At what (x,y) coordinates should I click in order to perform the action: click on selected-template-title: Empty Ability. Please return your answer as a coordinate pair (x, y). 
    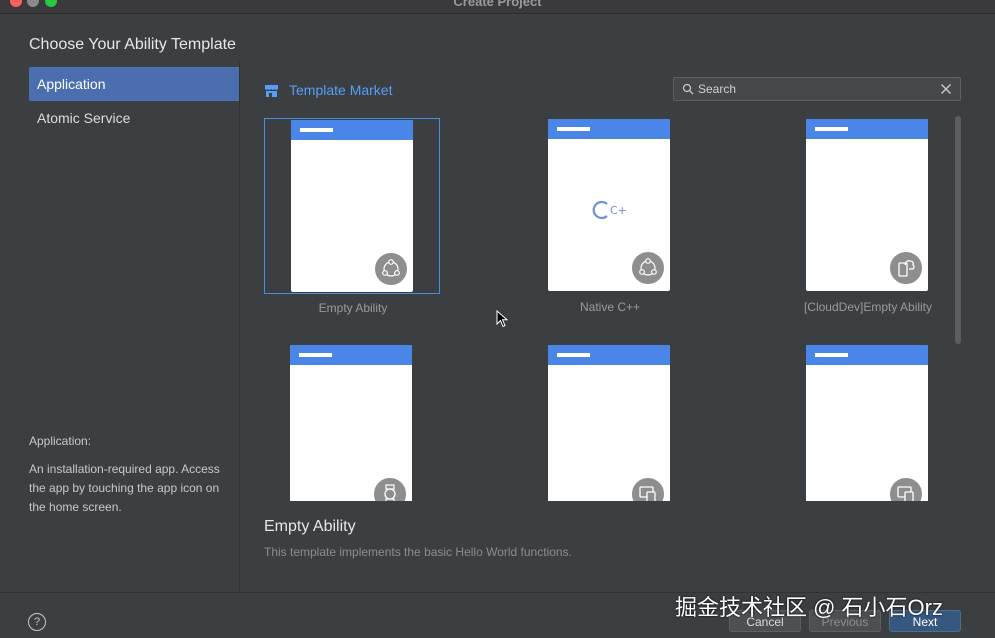
    Looking at the image, I should click on (310, 526).